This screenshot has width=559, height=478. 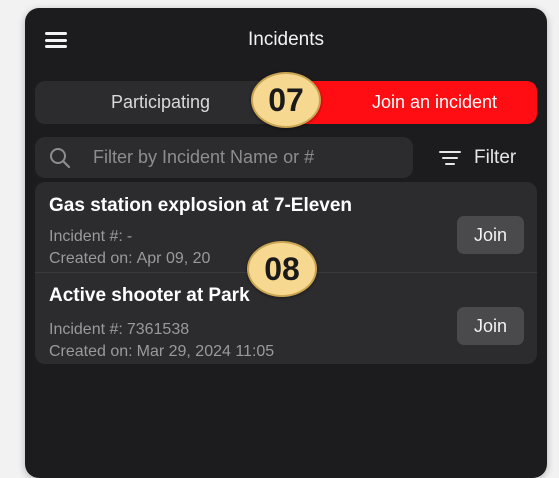 I want to click on incident-created: Created on: Apr 09, 20, so click(x=129, y=259).